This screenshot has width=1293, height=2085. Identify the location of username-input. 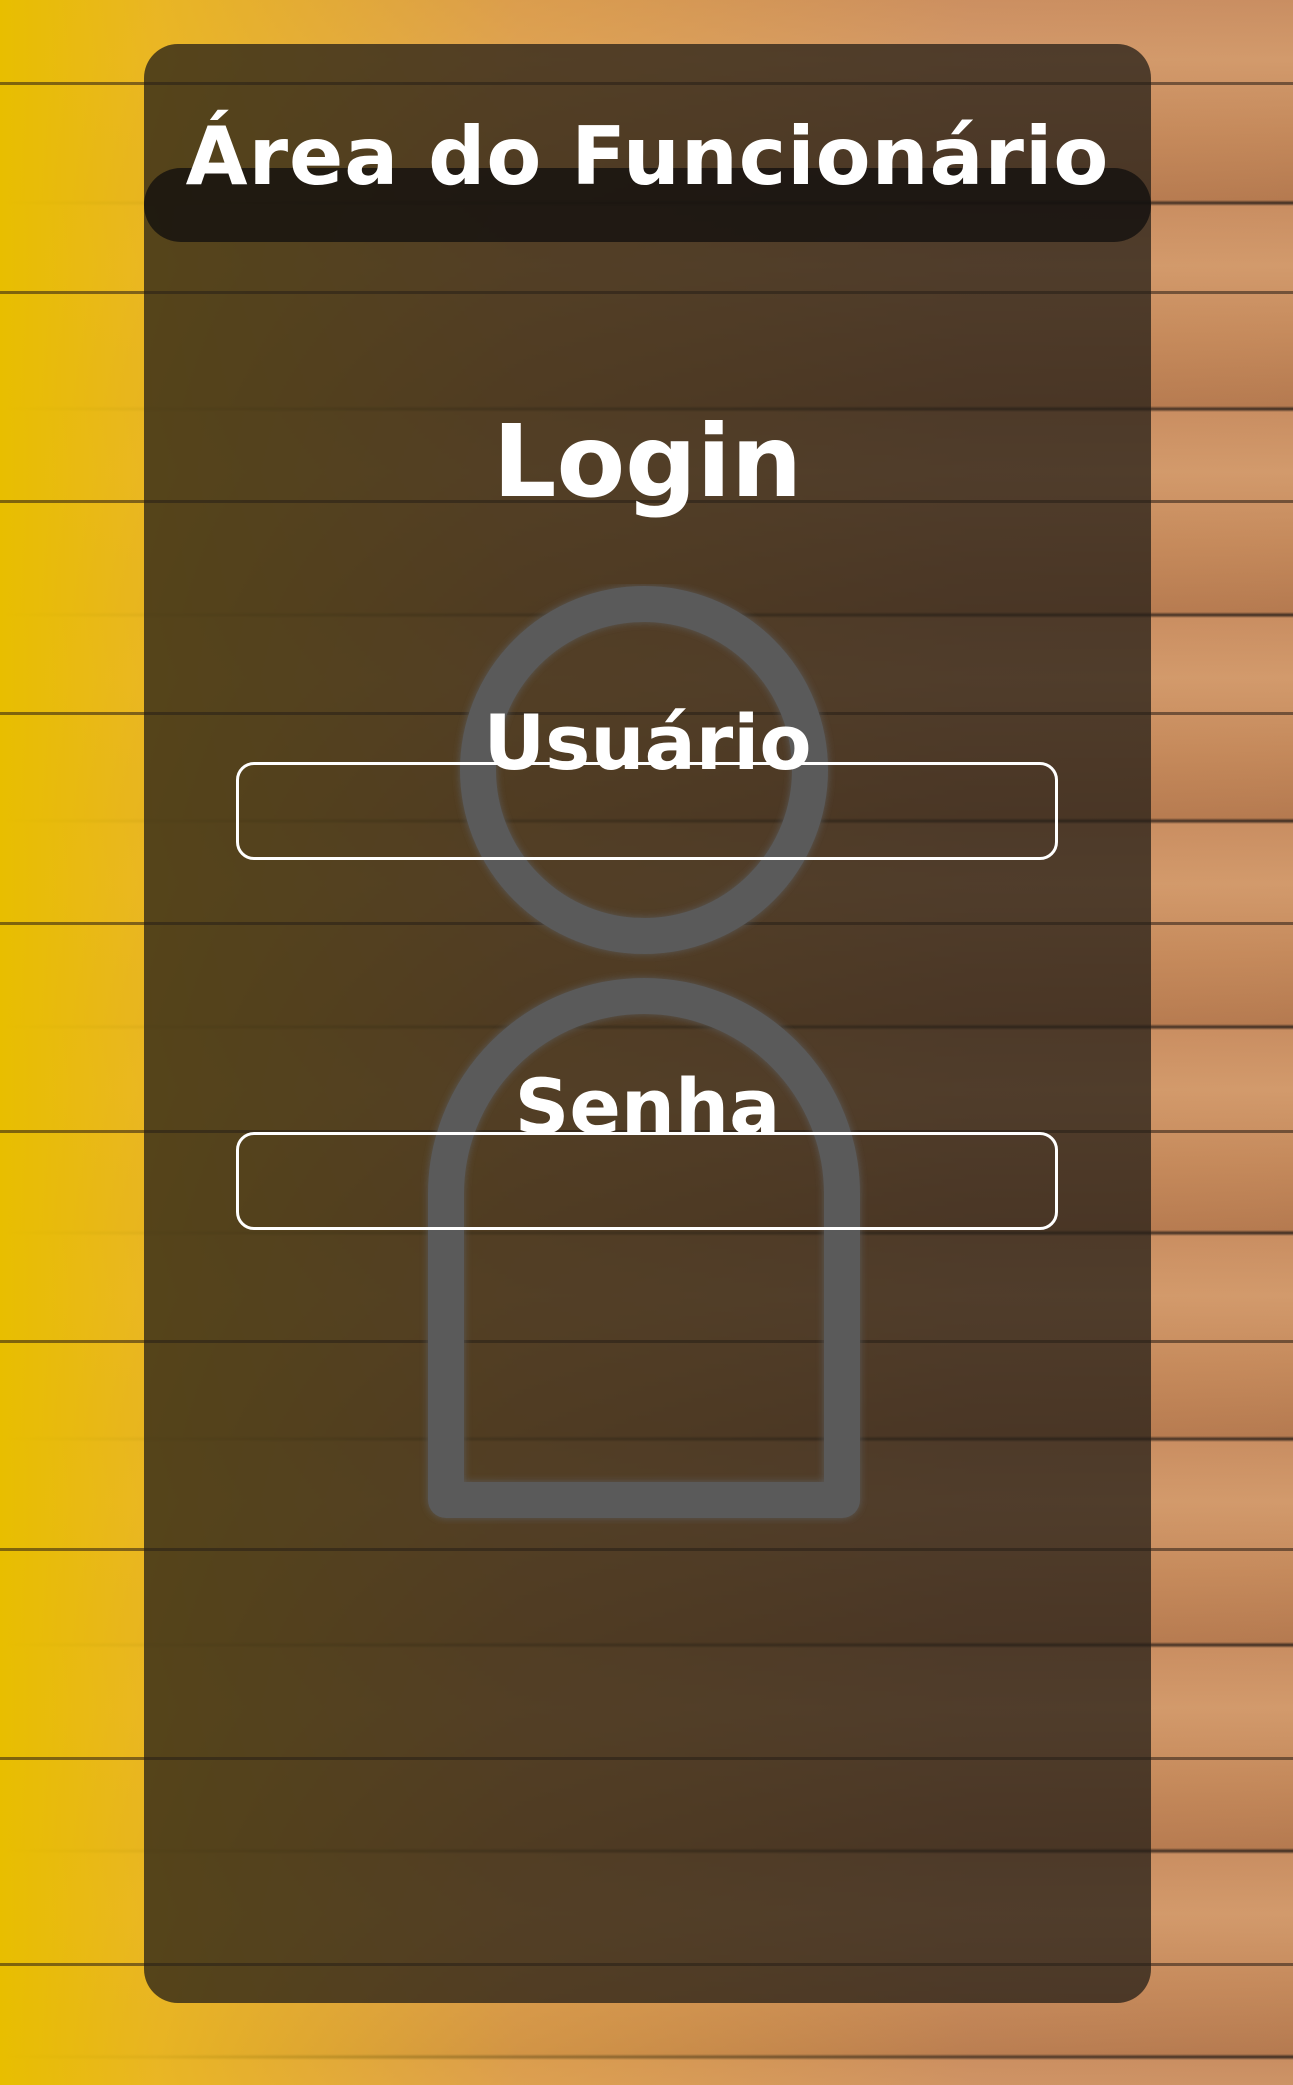
(647, 811).